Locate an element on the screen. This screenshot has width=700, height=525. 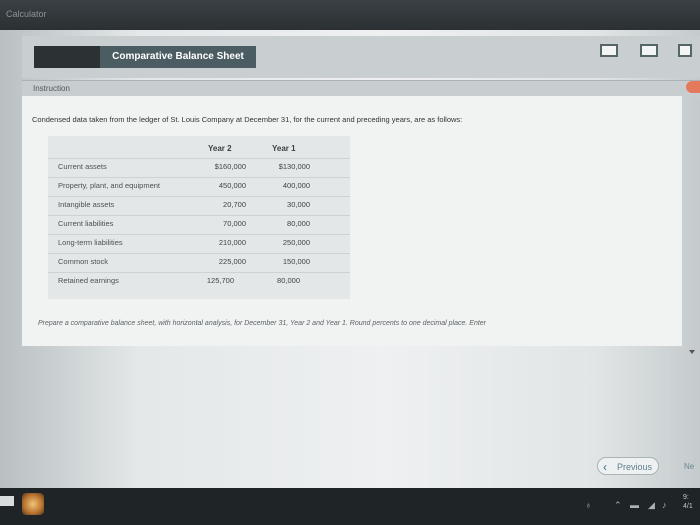
row-label: Long-term liabilities is located at coordinates (90, 242).